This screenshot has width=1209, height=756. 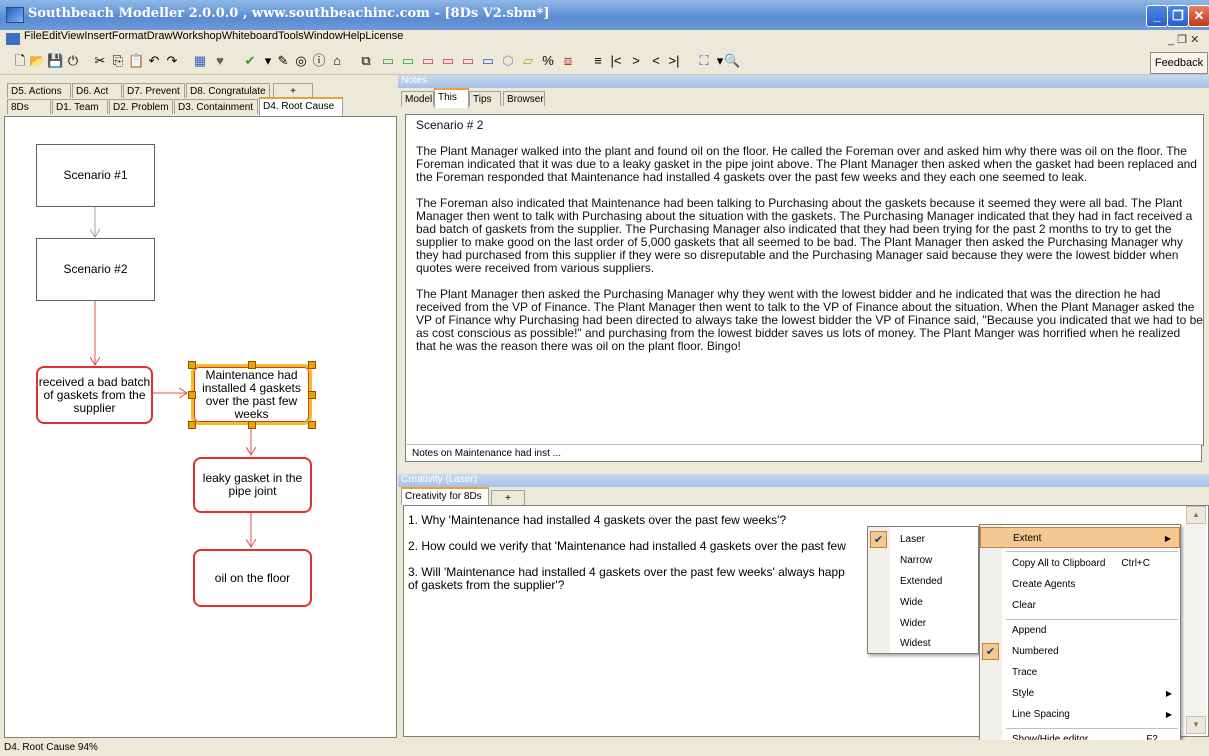 I want to click on shape-blue-icon: ▭, so click(x=488, y=61).